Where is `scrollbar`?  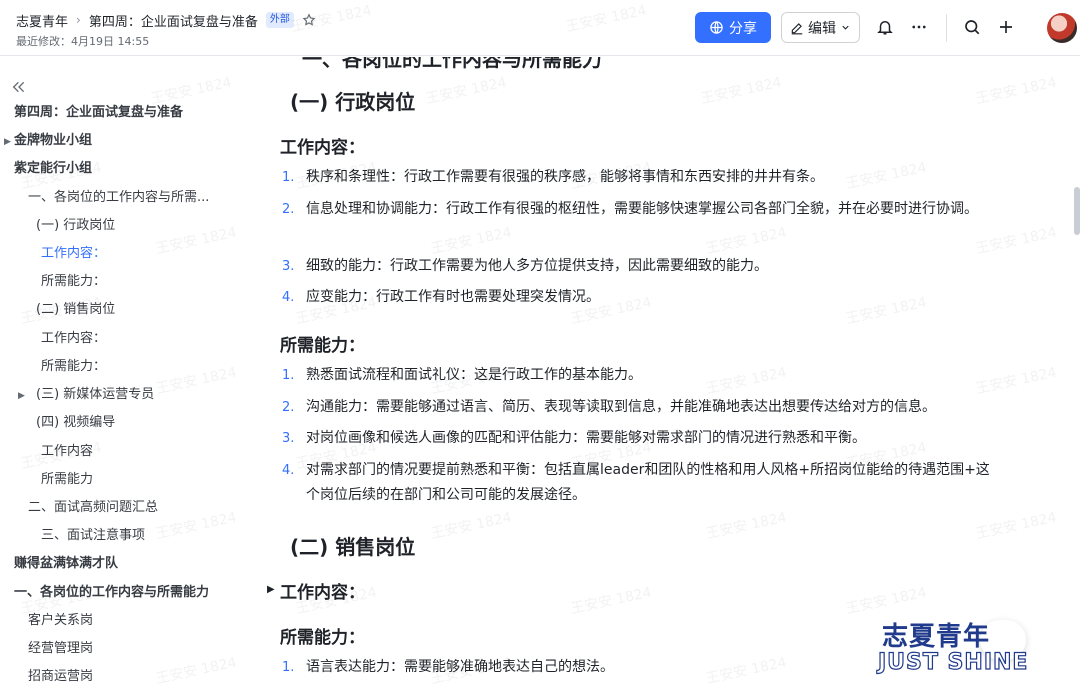
scrollbar is located at coordinates (1077, 211).